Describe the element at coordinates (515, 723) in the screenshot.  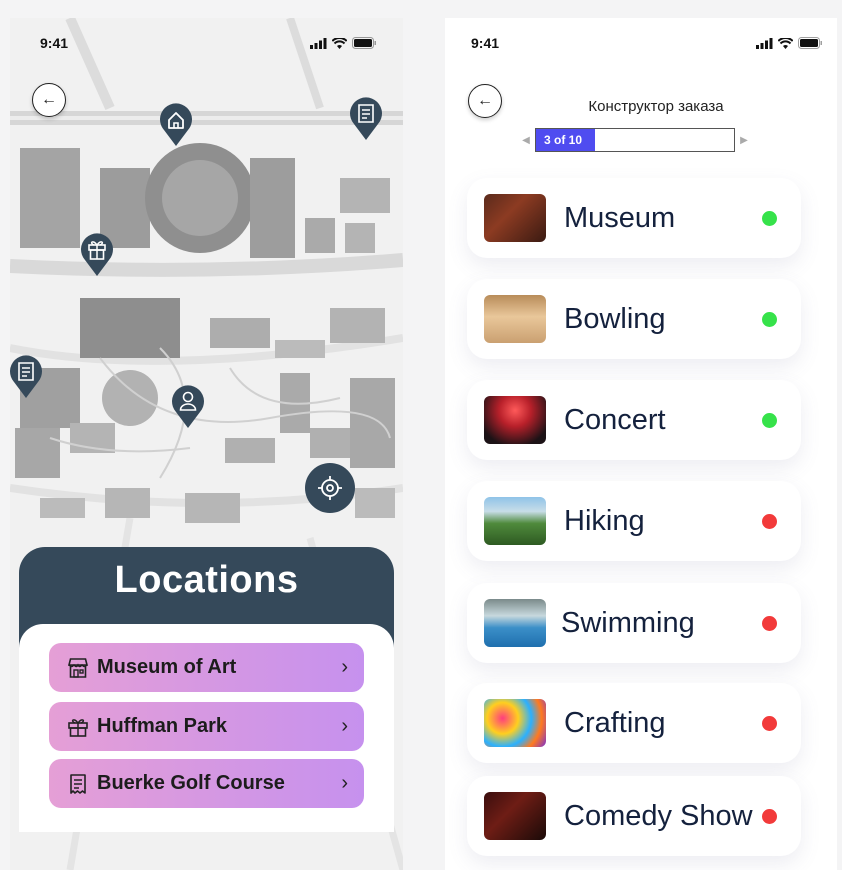
I see `crafting-thumbnail` at that location.